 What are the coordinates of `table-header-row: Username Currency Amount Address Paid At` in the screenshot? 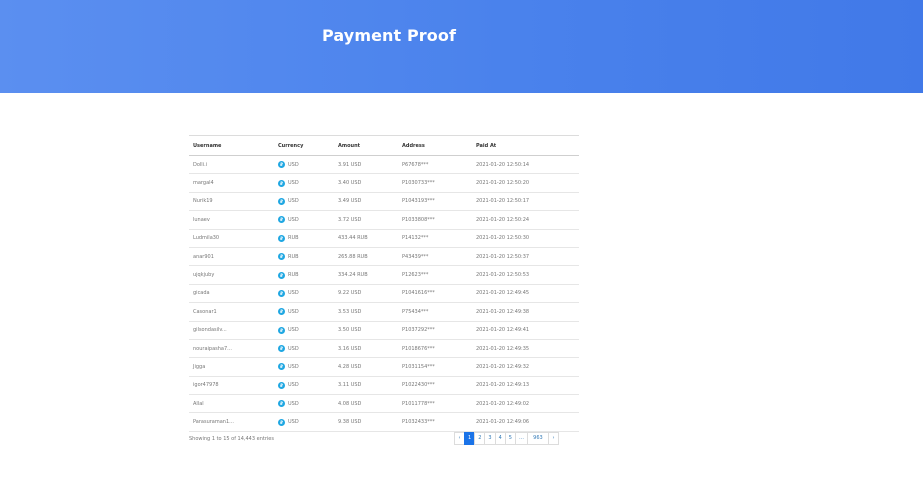 It's located at (384, 145).